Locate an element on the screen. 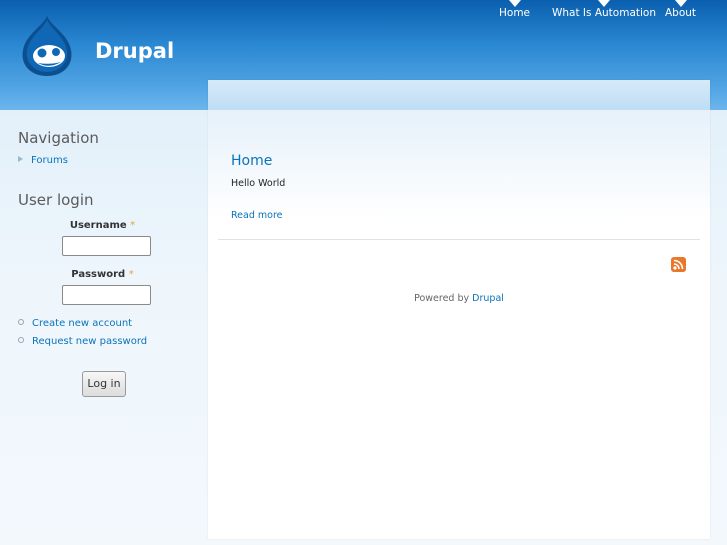 The width and height of the screenshot is (727, 545). triangle-right-icon is located at coordinates (20, 159).